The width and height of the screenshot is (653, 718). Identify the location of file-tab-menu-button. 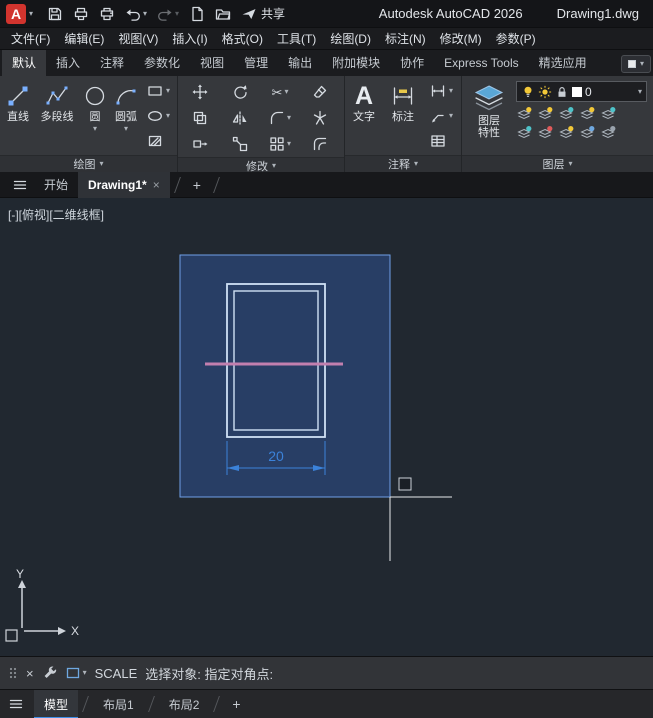
(20, 185).